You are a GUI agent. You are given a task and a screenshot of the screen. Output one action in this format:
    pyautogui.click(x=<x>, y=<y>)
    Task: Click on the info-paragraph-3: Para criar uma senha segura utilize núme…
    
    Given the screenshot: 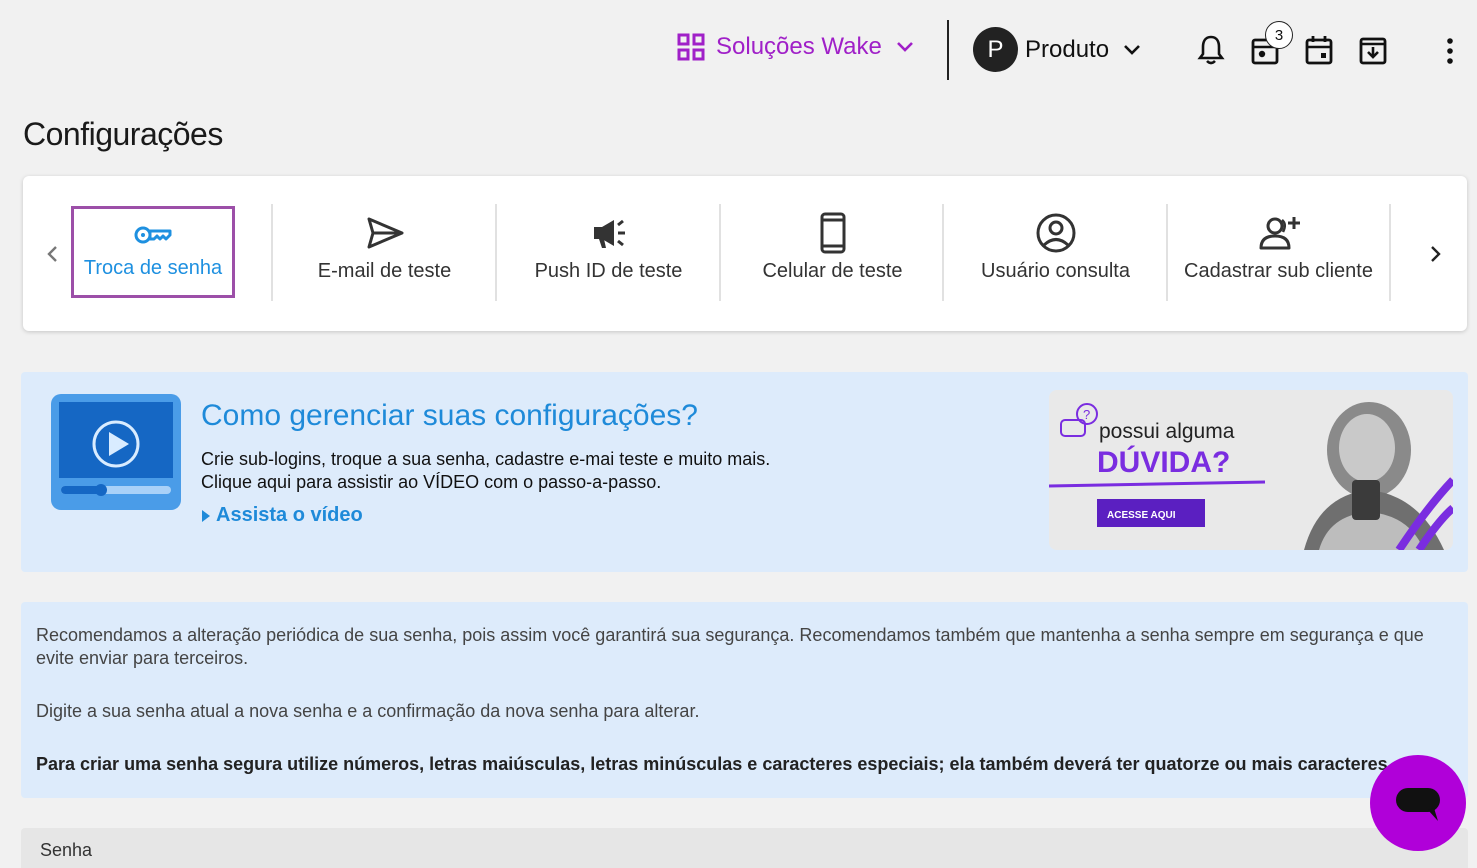 What is the action you would take?
    pyautogui.click(x=714, y=764)
    